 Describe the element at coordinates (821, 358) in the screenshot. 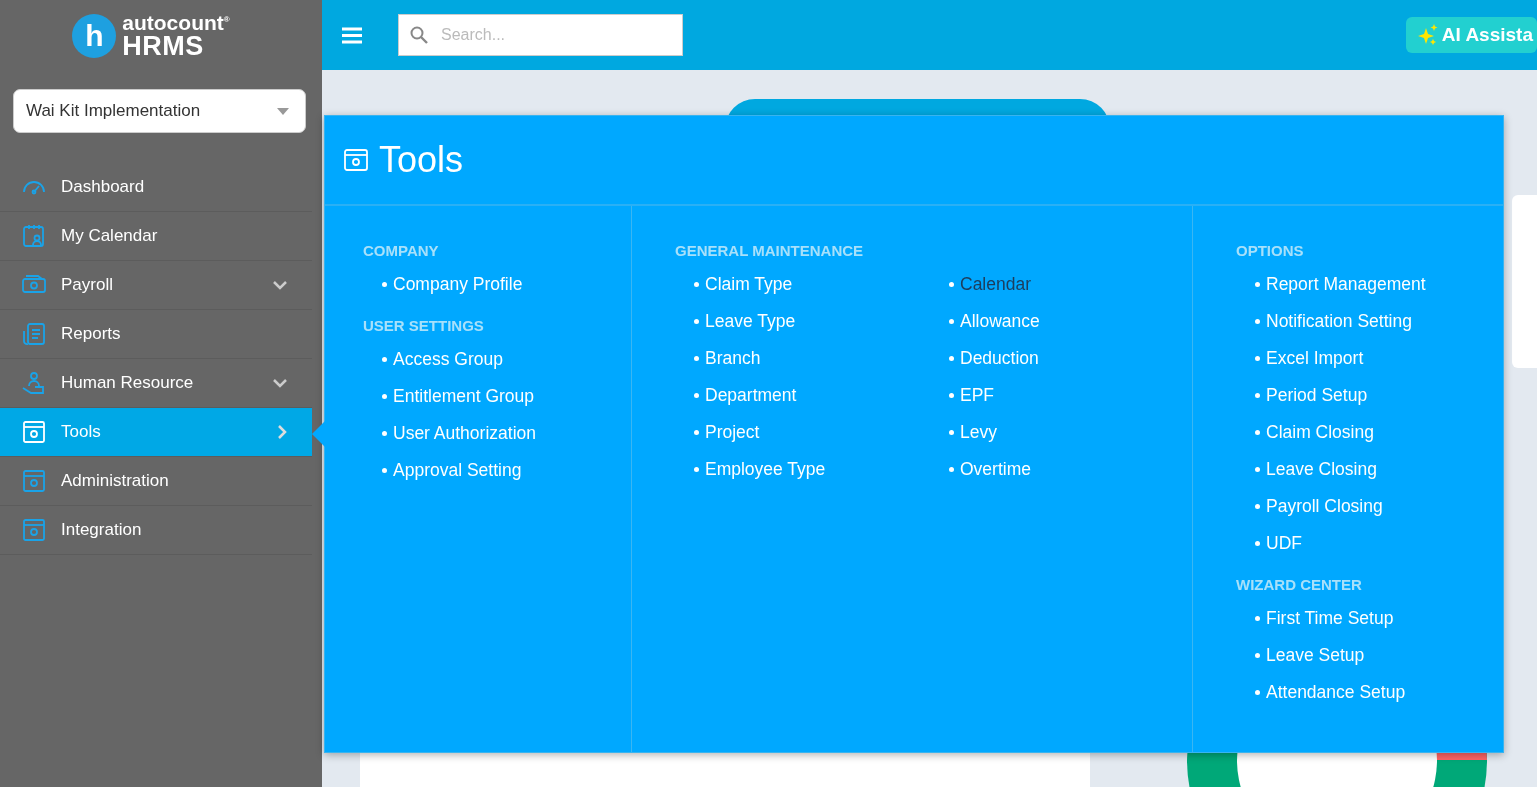

I see `menu-link: Branch` at that location.